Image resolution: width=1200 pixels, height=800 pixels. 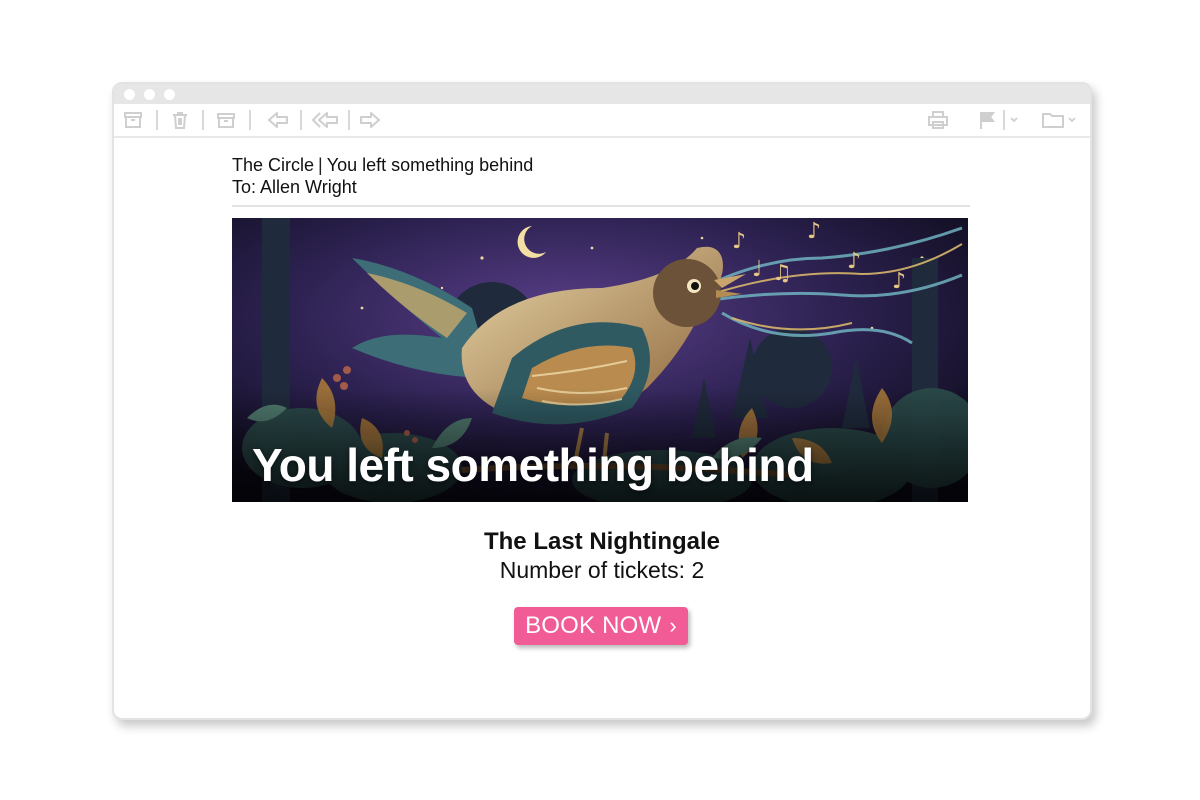 What do you see at coordinates (602, 94) in the screenshot?
I see `title-bar` at bounding box center [602, 94].